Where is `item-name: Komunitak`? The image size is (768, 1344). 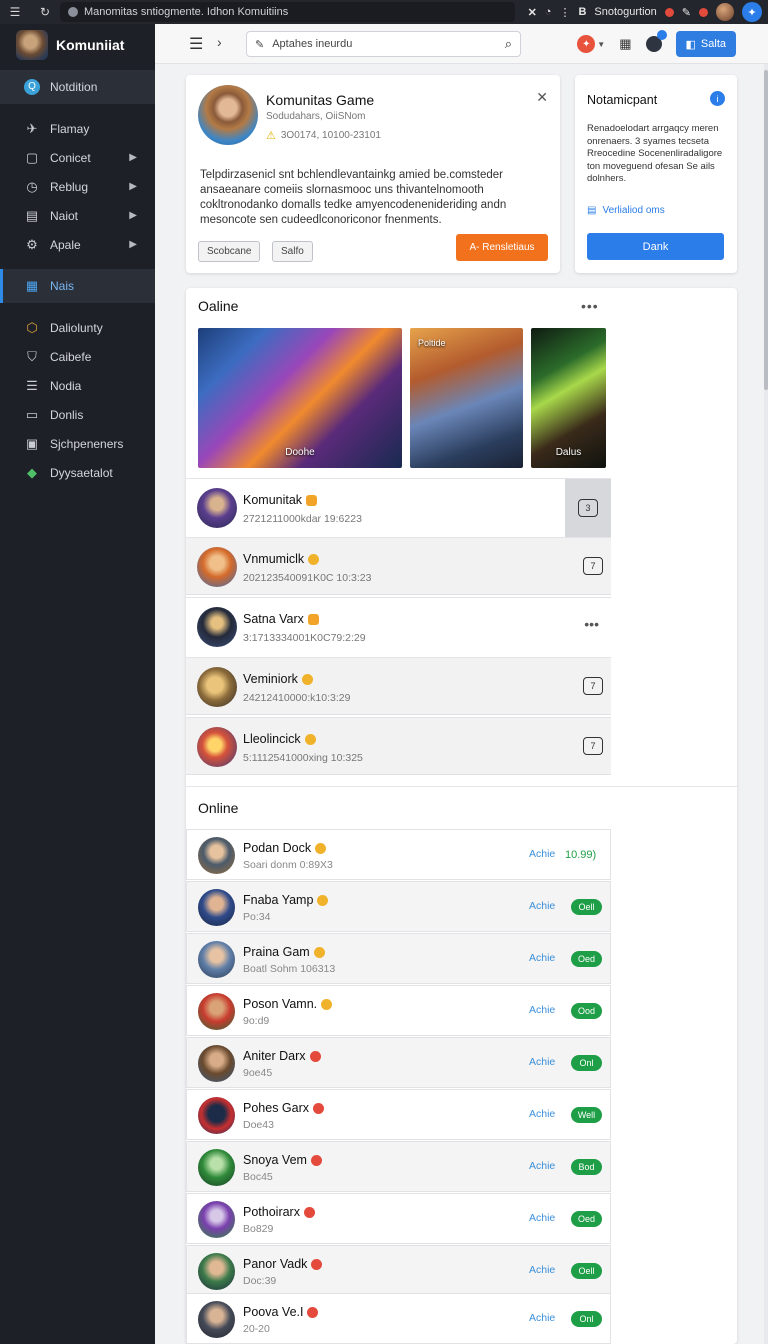
item-name: Komunitak is located at coordinates (280, 500).